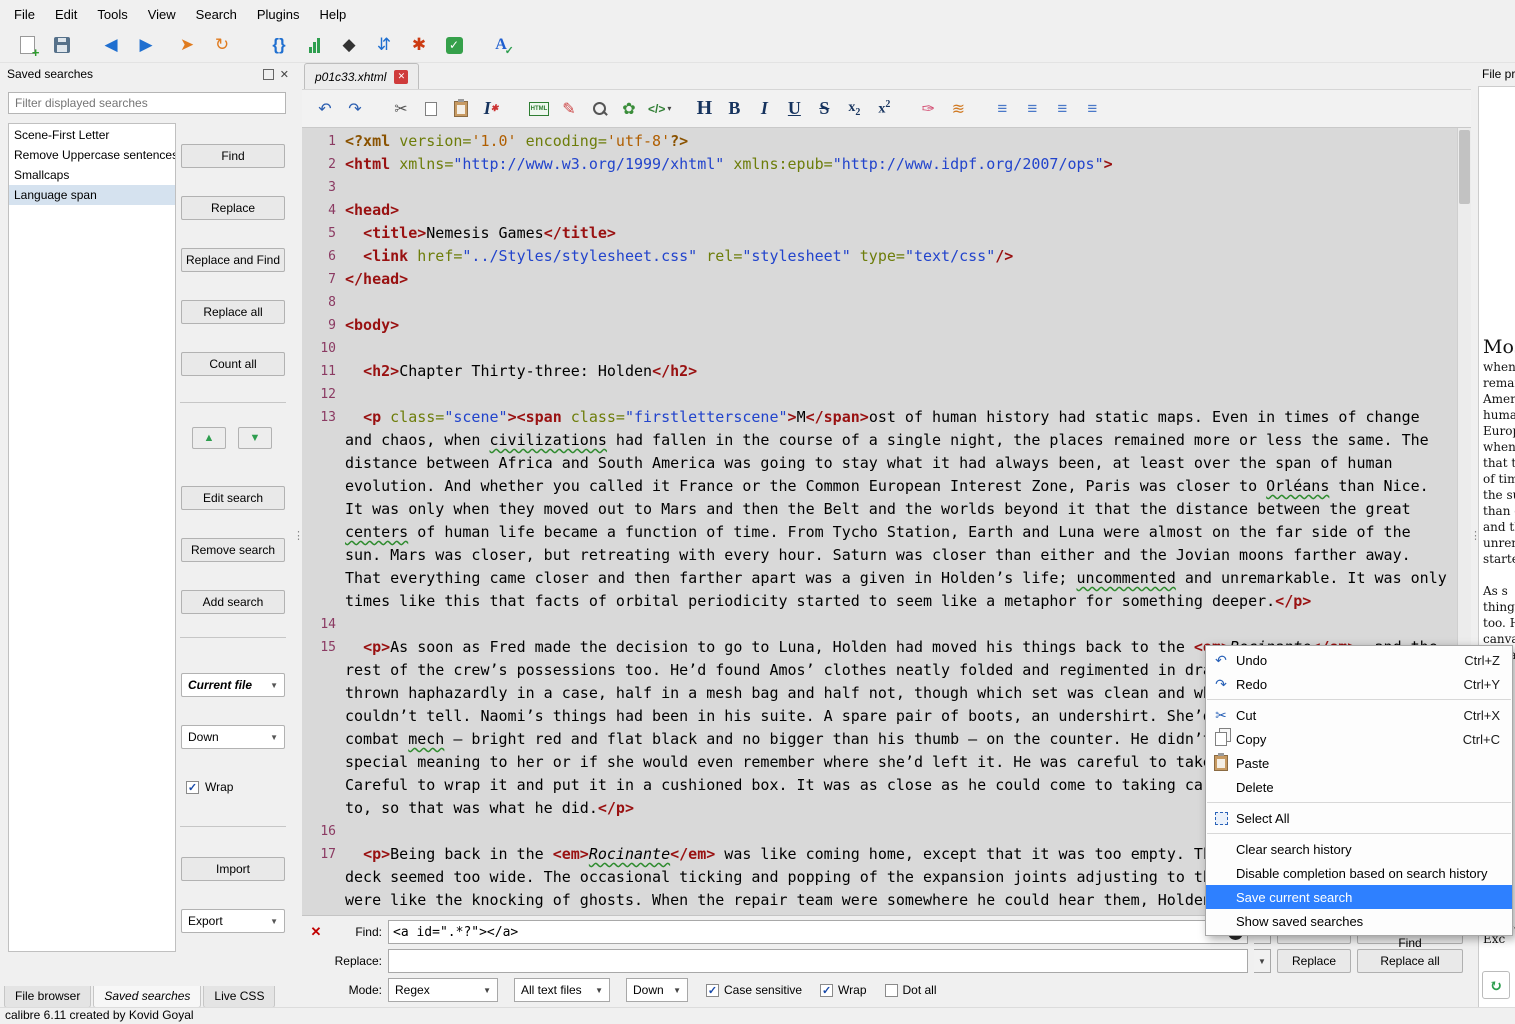  What do you see at coordinates (384, 45) in the screenshot?
I see `arrange-files-button: ⇵` at bounding box center [384, 45].